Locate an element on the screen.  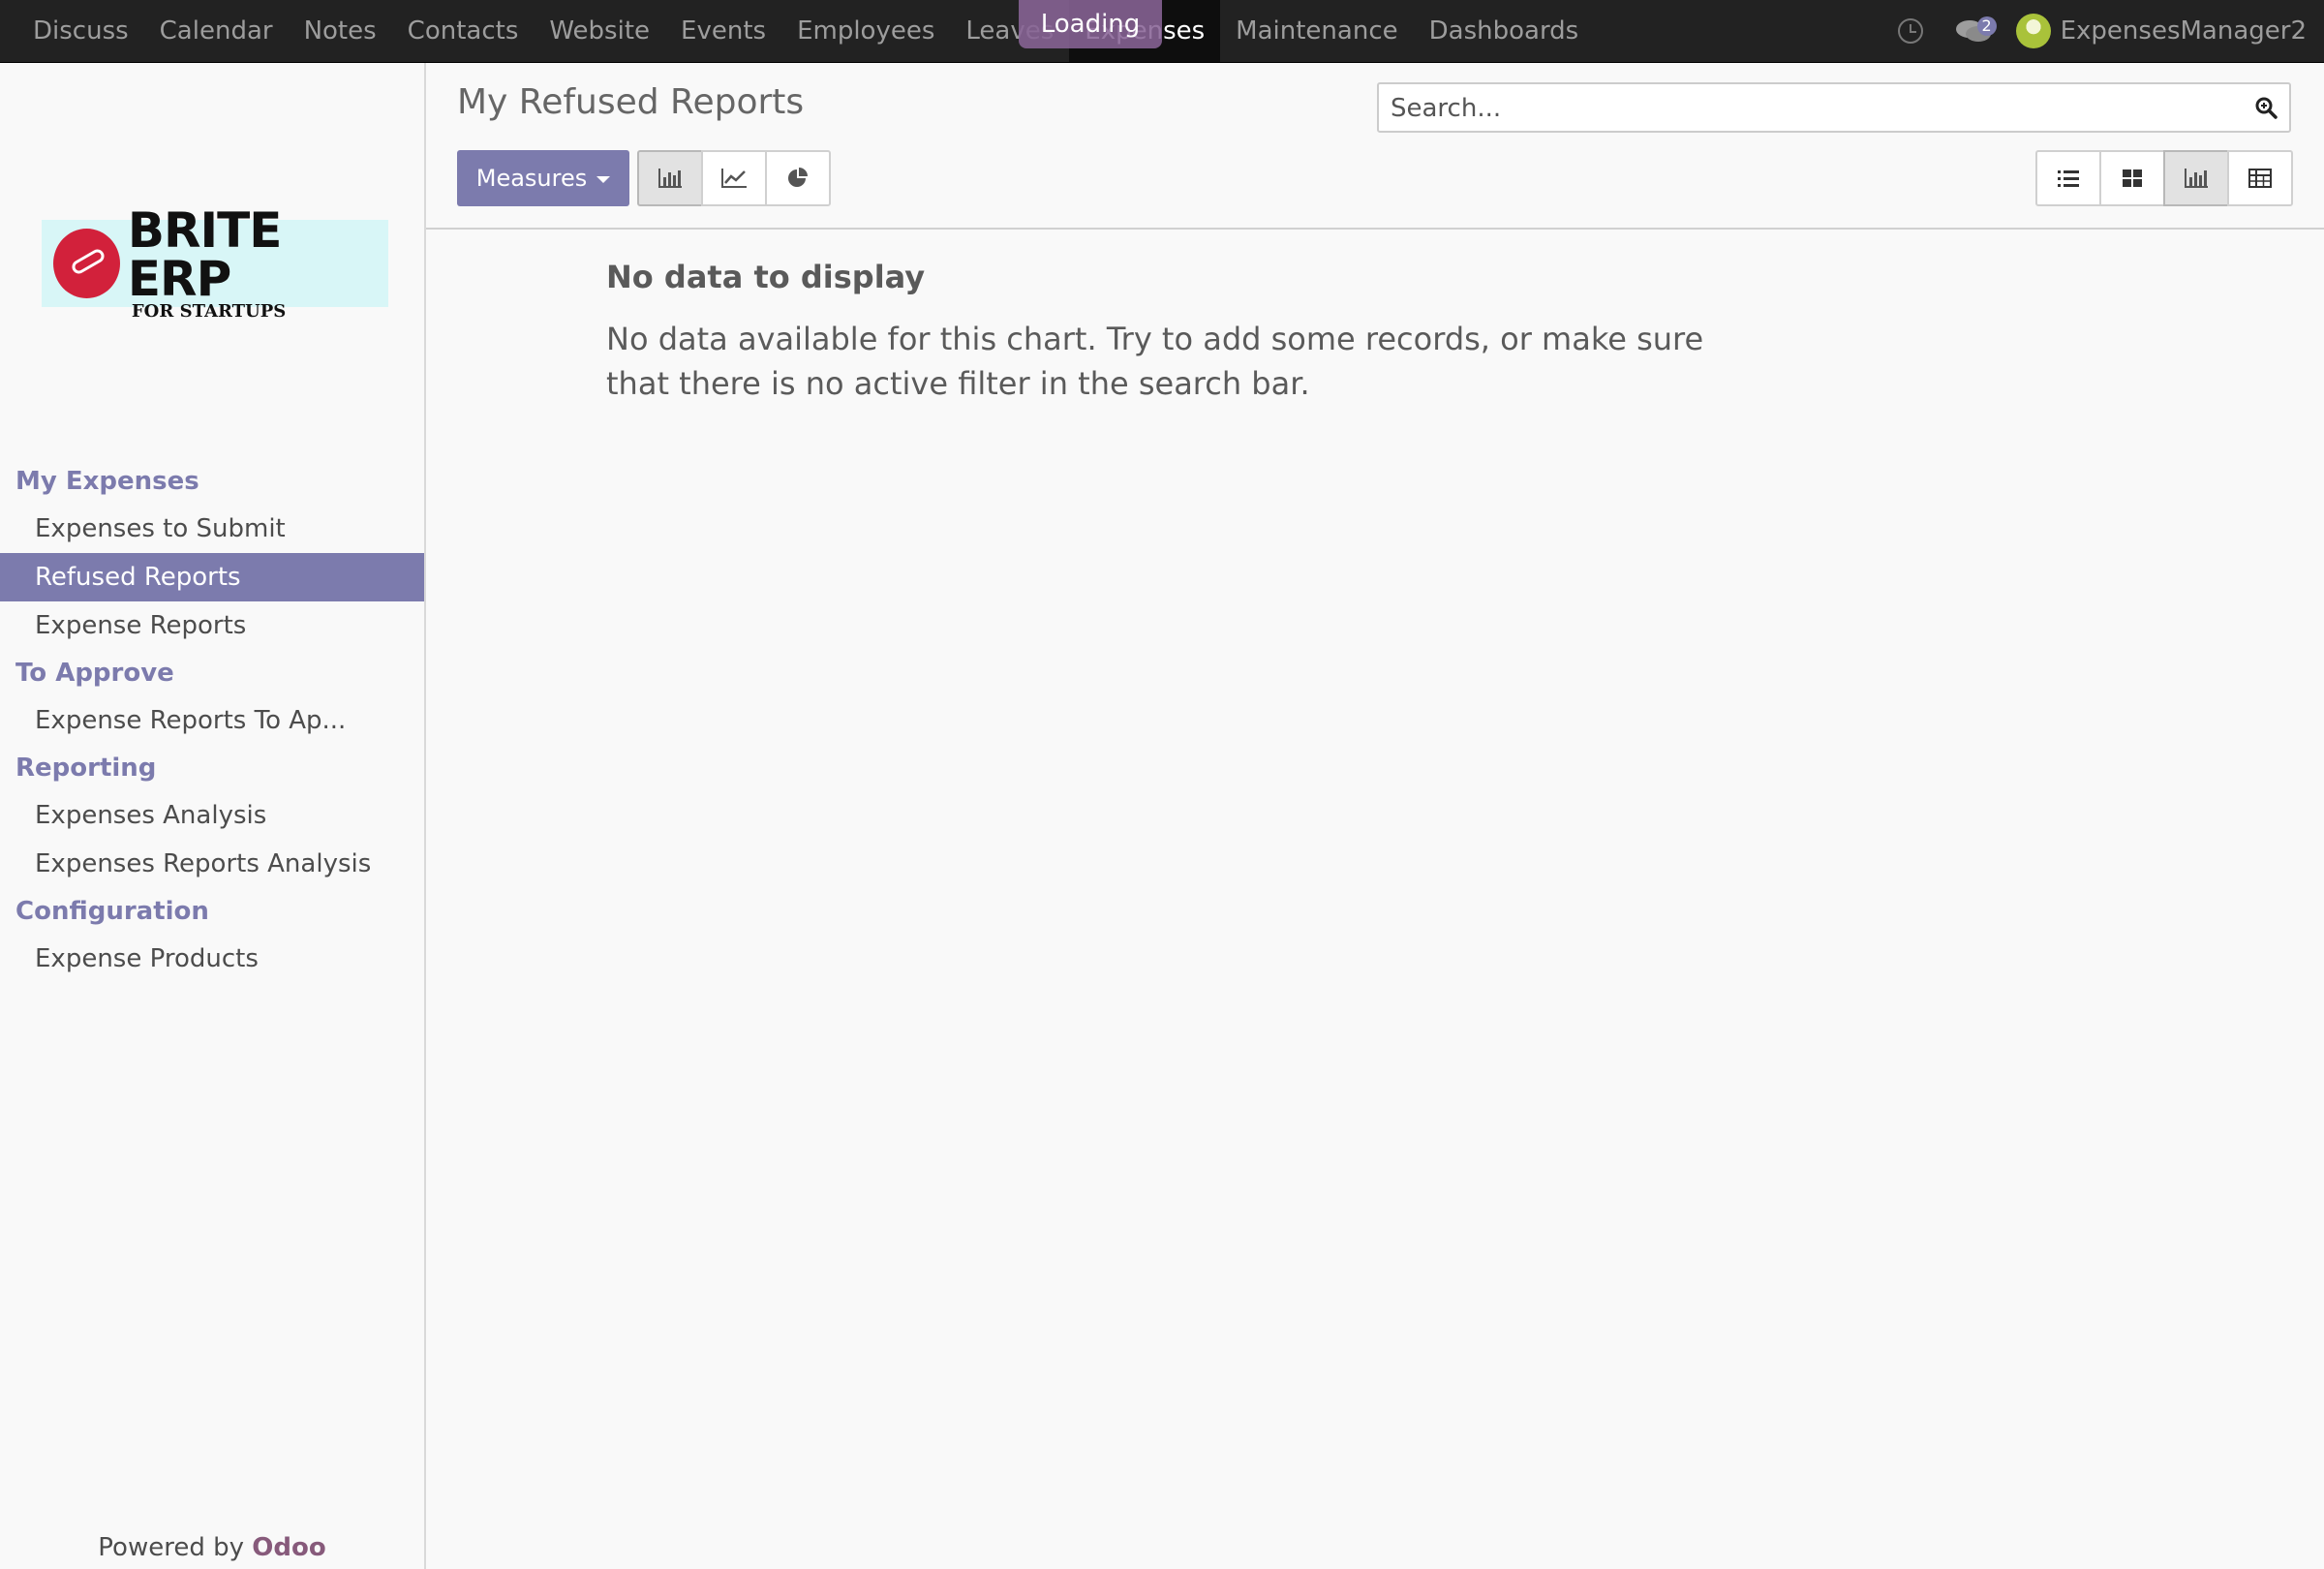
app-dashboards: Dashboards is located at coordinates (1505, 31).